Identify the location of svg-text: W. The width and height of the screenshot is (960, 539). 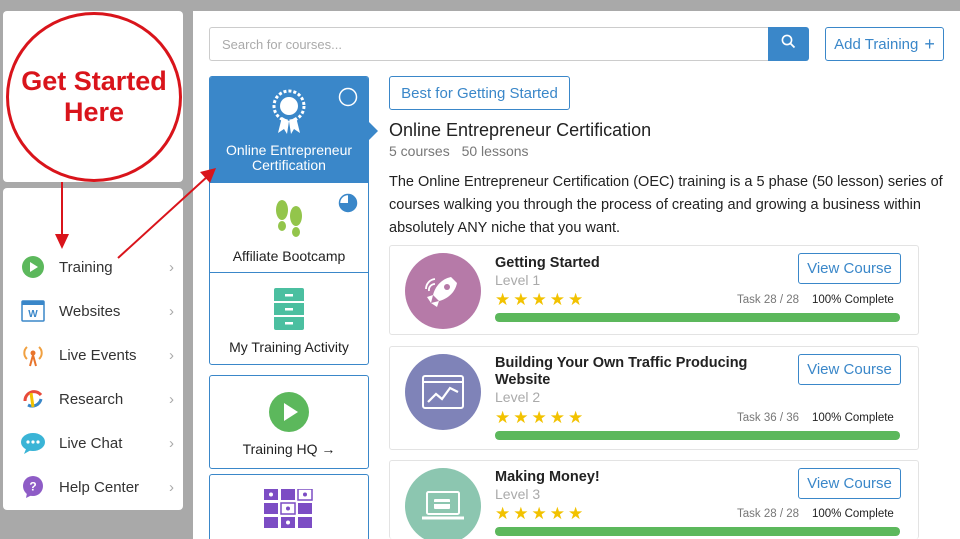
(33, 314).